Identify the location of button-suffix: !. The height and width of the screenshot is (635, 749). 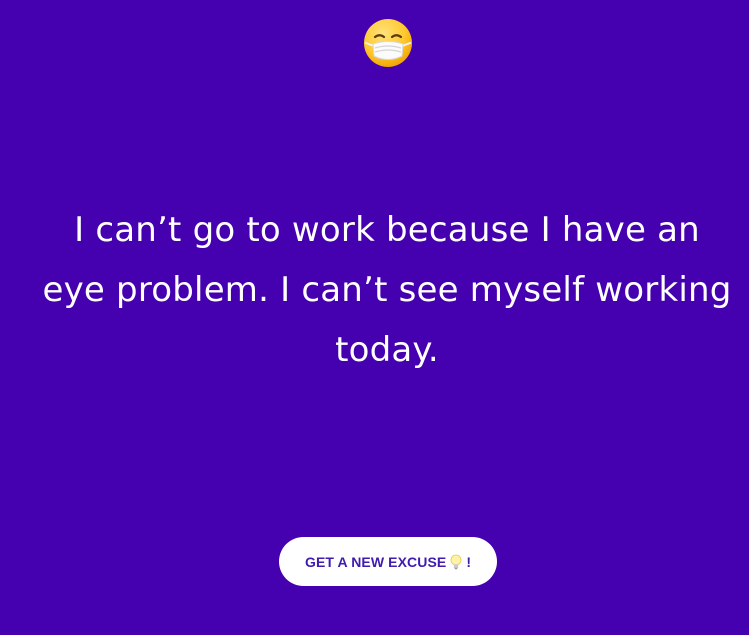
(469, 561).